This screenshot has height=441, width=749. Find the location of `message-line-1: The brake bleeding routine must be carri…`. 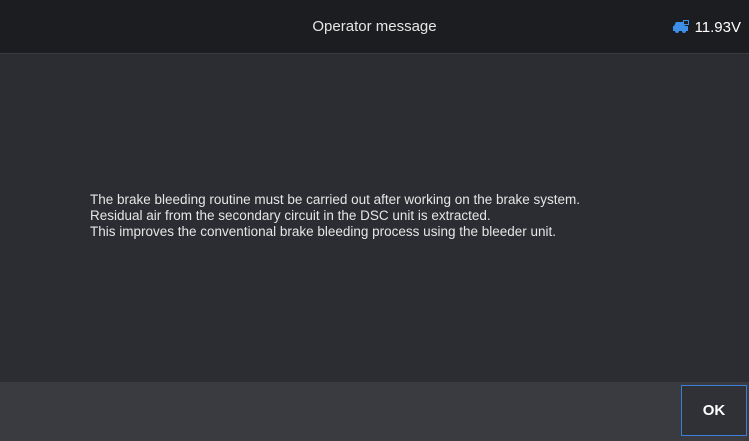

message-line-1: The brake bleeding routine must be carri… is located at coordinates (335, 199).